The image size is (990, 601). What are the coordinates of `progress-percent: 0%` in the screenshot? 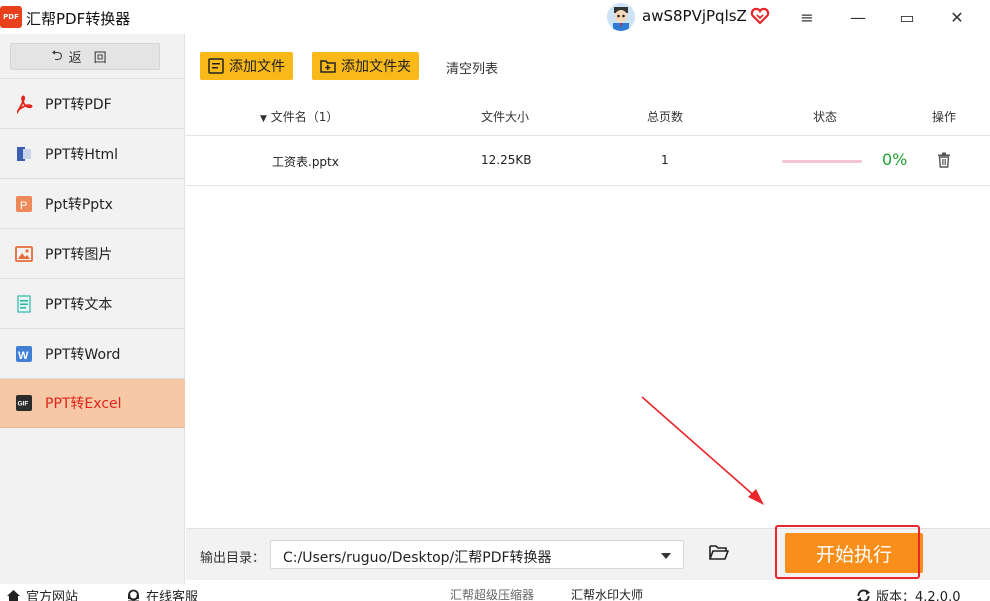 It's located at (895, 159).